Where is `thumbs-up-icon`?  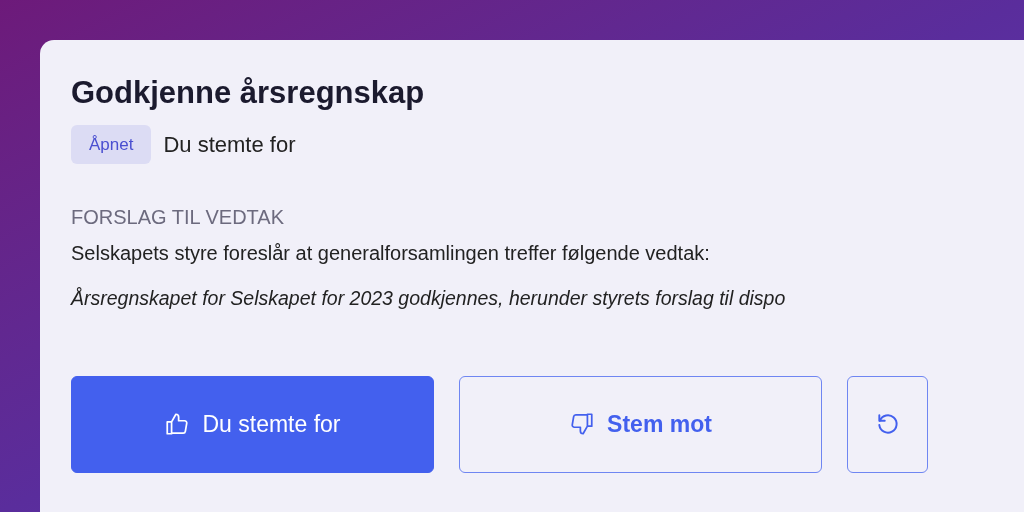
thumbs-up-icon is located at coordinates (177, 424).